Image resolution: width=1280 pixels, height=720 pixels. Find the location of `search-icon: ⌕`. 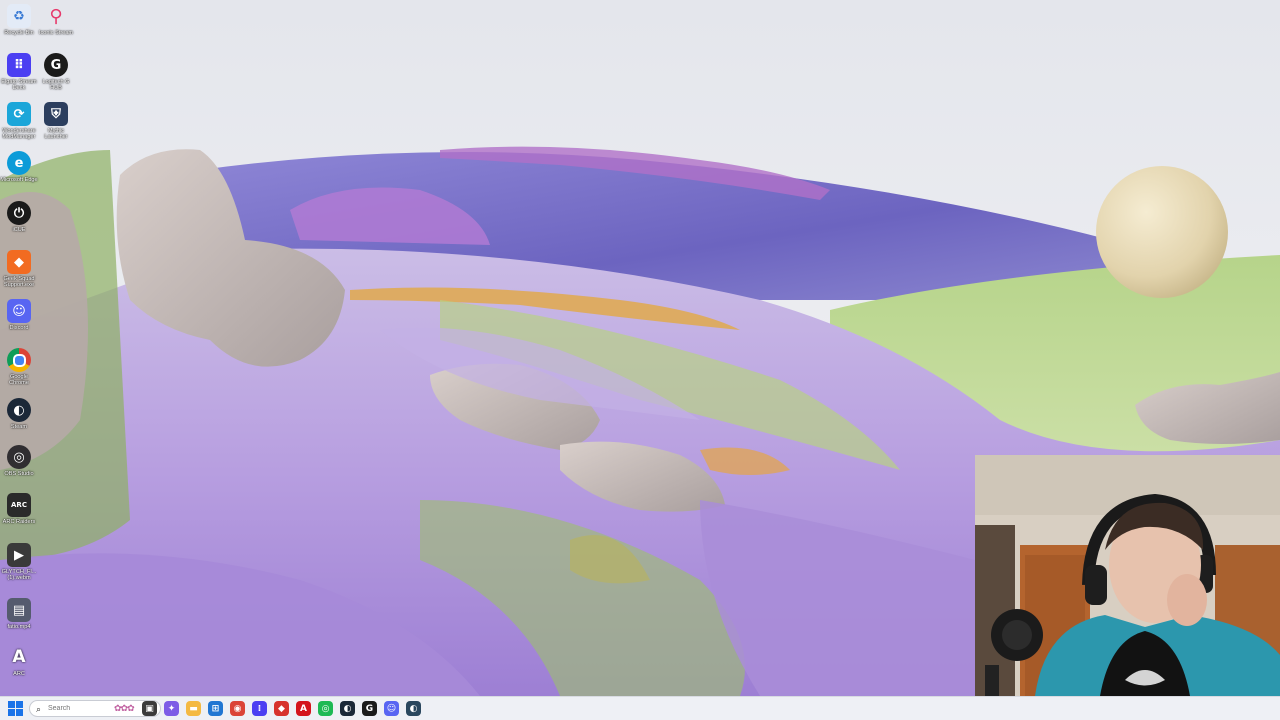

search-icon: ⌕ is located at coordinates (39, 709).